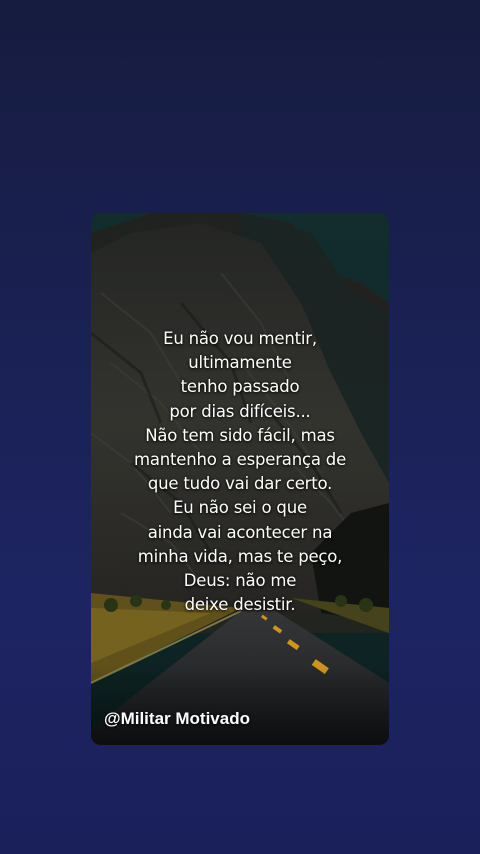  Describe the element at coordinates (240, 338) in the screenshot. I see `quote-line: Eu não vou mentir,` at that location.